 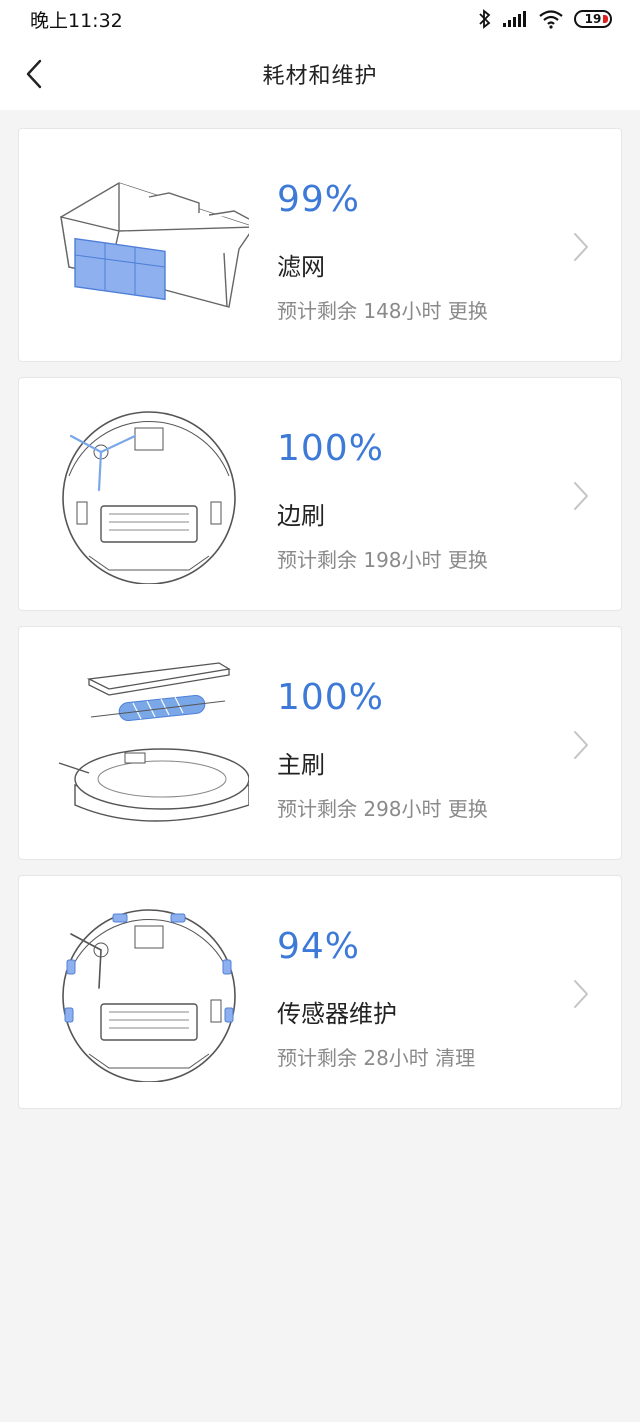 I want to click on card-name: 边刷, so click(x=301, y=516).